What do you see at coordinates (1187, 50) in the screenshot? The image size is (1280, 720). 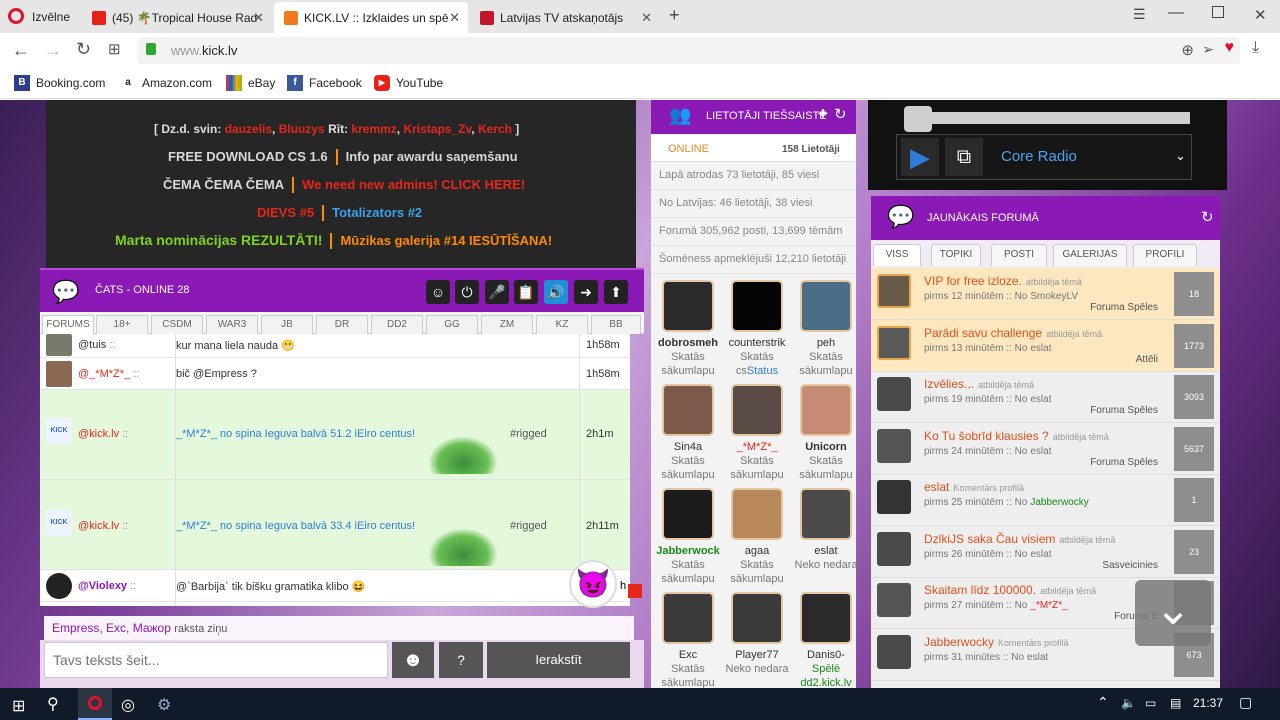 I see `zoom-icon: ⊕` at bounding box center [1187, 50].